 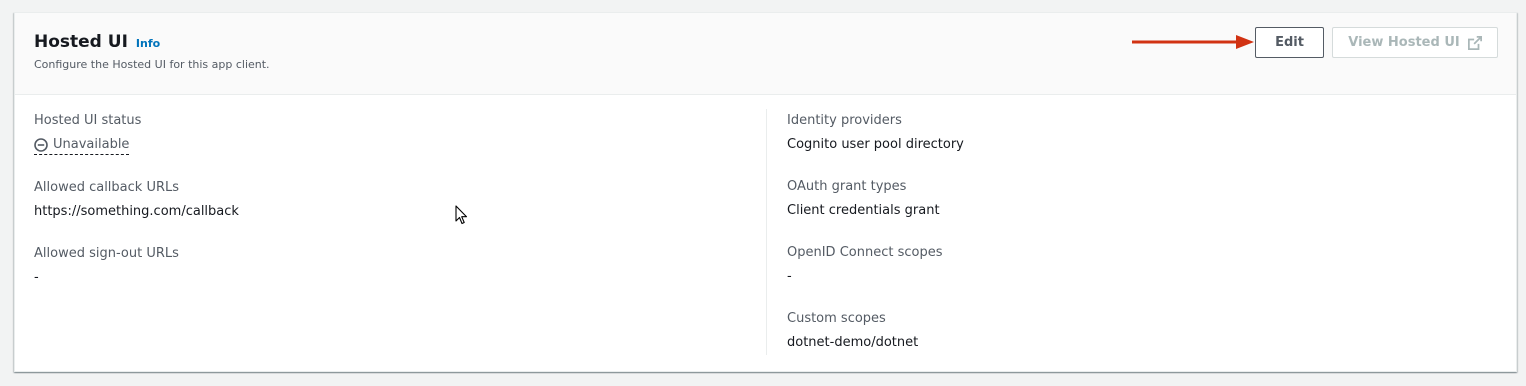 What do you see at coordinates (41, 145) in the screenshot?
I see `status-unavailable-icon` at bounding box center [41, 145].